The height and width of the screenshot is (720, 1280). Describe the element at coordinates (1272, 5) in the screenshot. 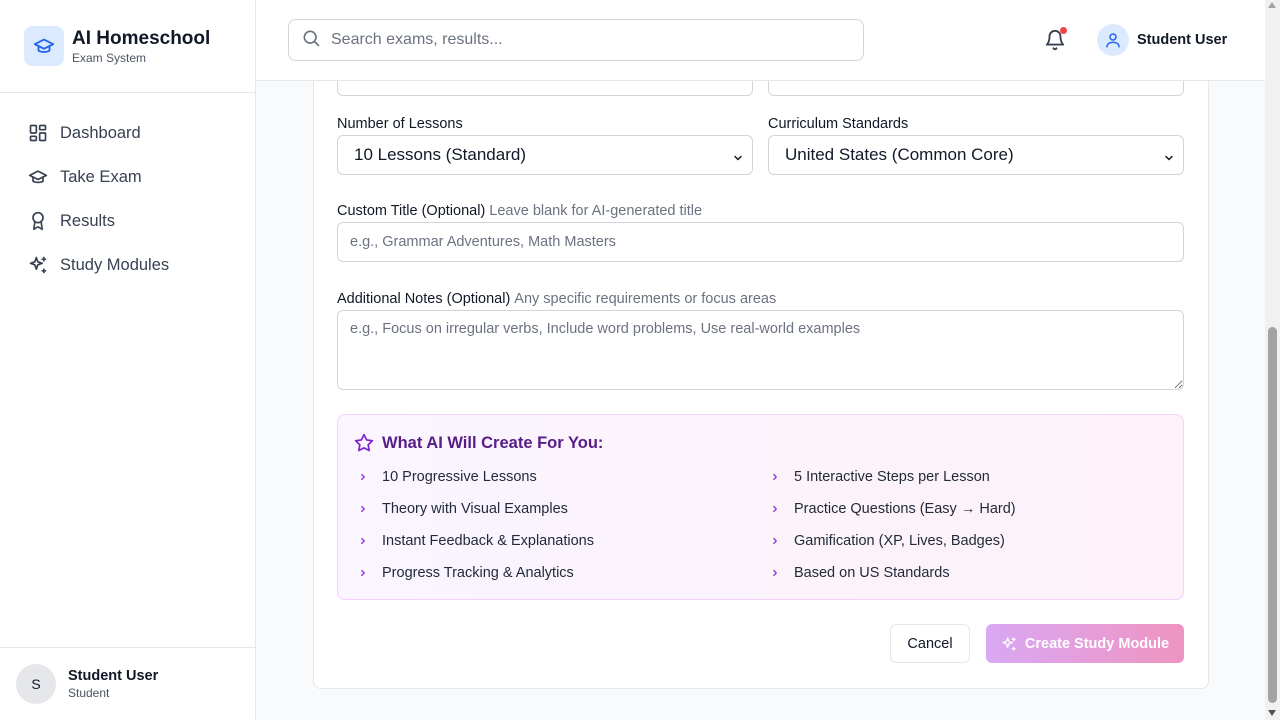

I see `scroll-up-arrow-icon` at that location.